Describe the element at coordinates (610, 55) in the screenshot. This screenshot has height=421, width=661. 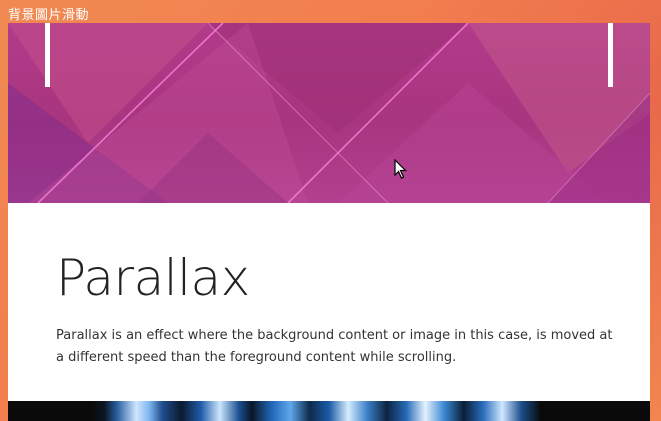
I see `right-scroll-indicator` at that location.